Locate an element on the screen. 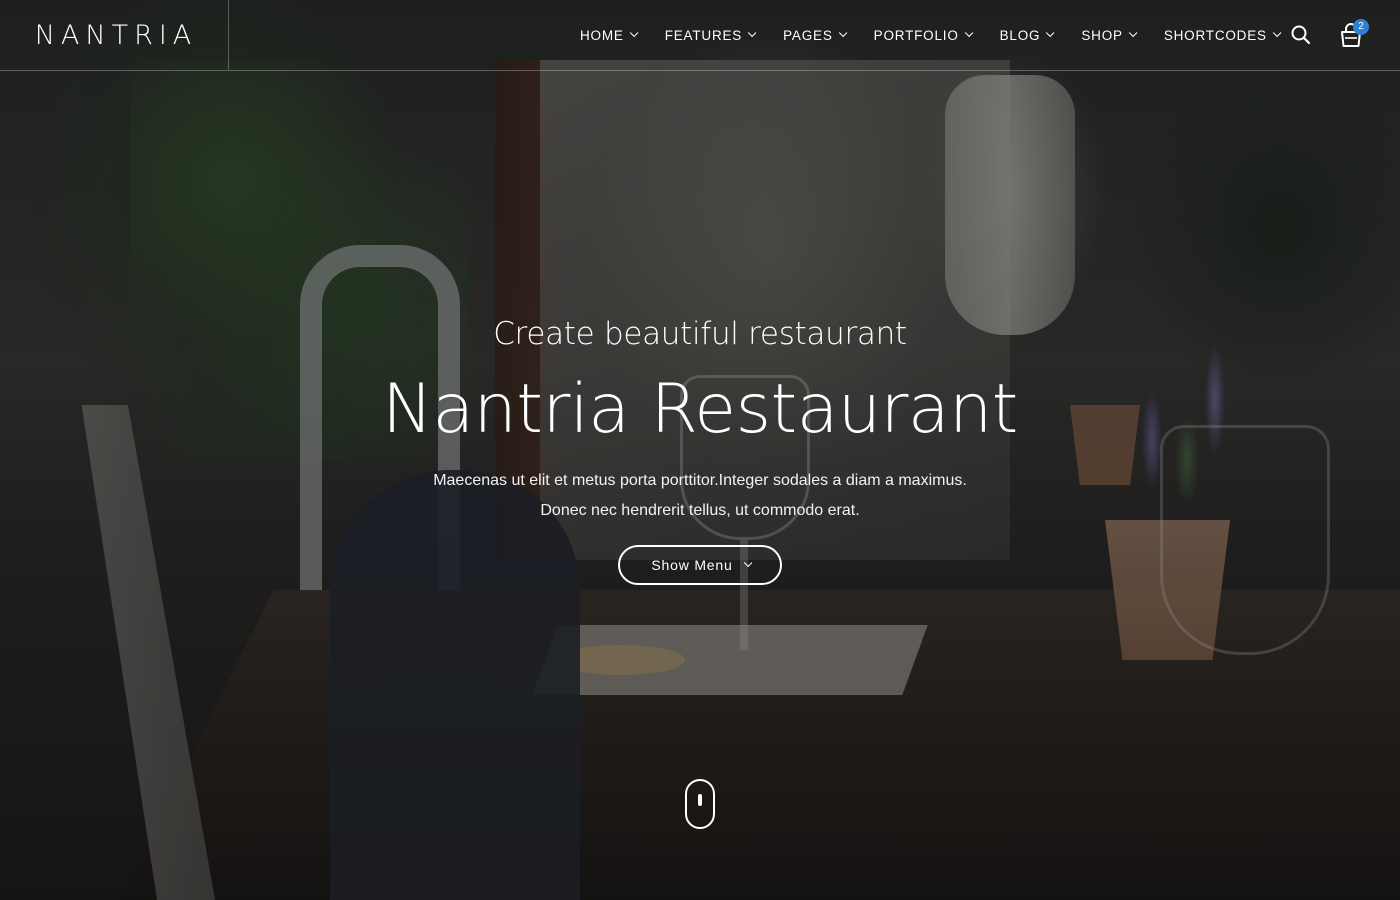 The height and width of the screenshot is (900, 1400). nav-item-home: HOME is located at coordinates (609, 35).